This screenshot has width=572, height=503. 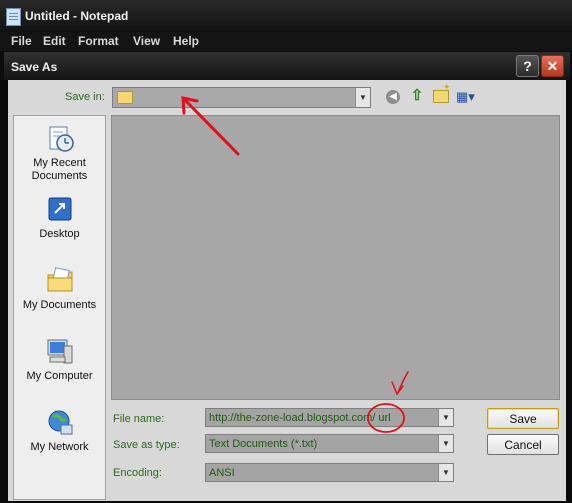 I want to click on views-menu-icon: ▦▾, so click(x=468, y=97).